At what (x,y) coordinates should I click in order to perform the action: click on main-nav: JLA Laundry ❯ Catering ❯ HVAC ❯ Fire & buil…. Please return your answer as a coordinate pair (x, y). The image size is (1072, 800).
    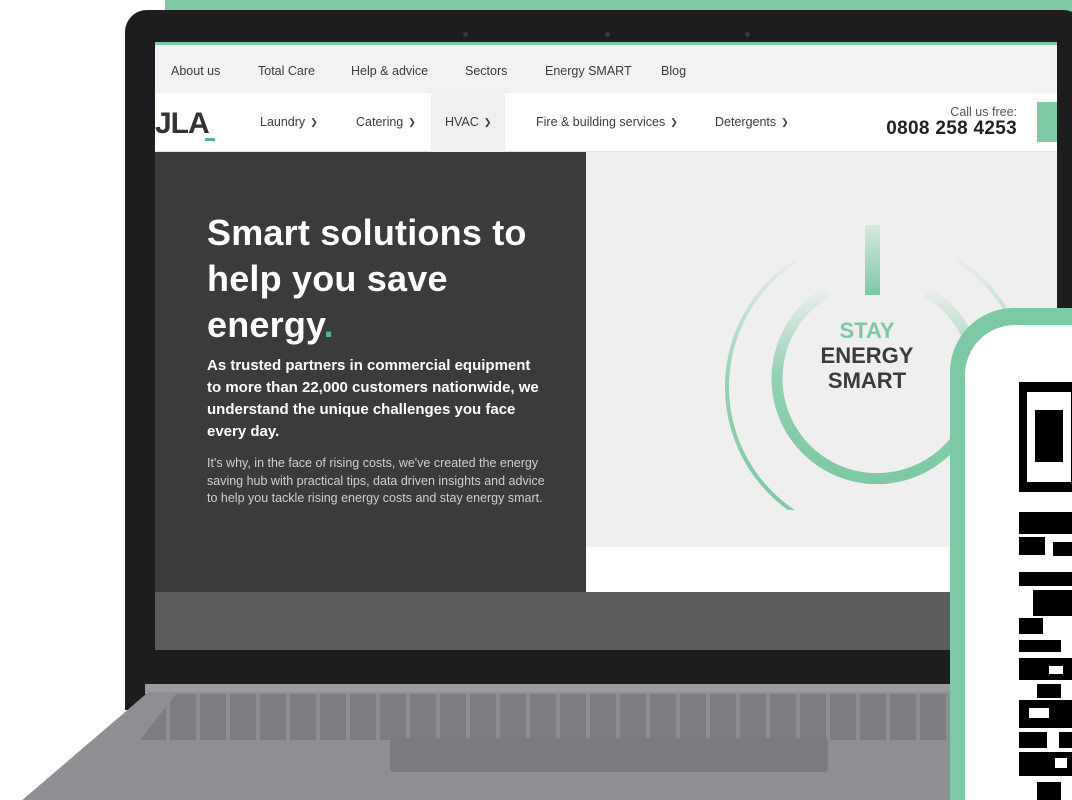
    Looking at the image, I should click on (606, 122).